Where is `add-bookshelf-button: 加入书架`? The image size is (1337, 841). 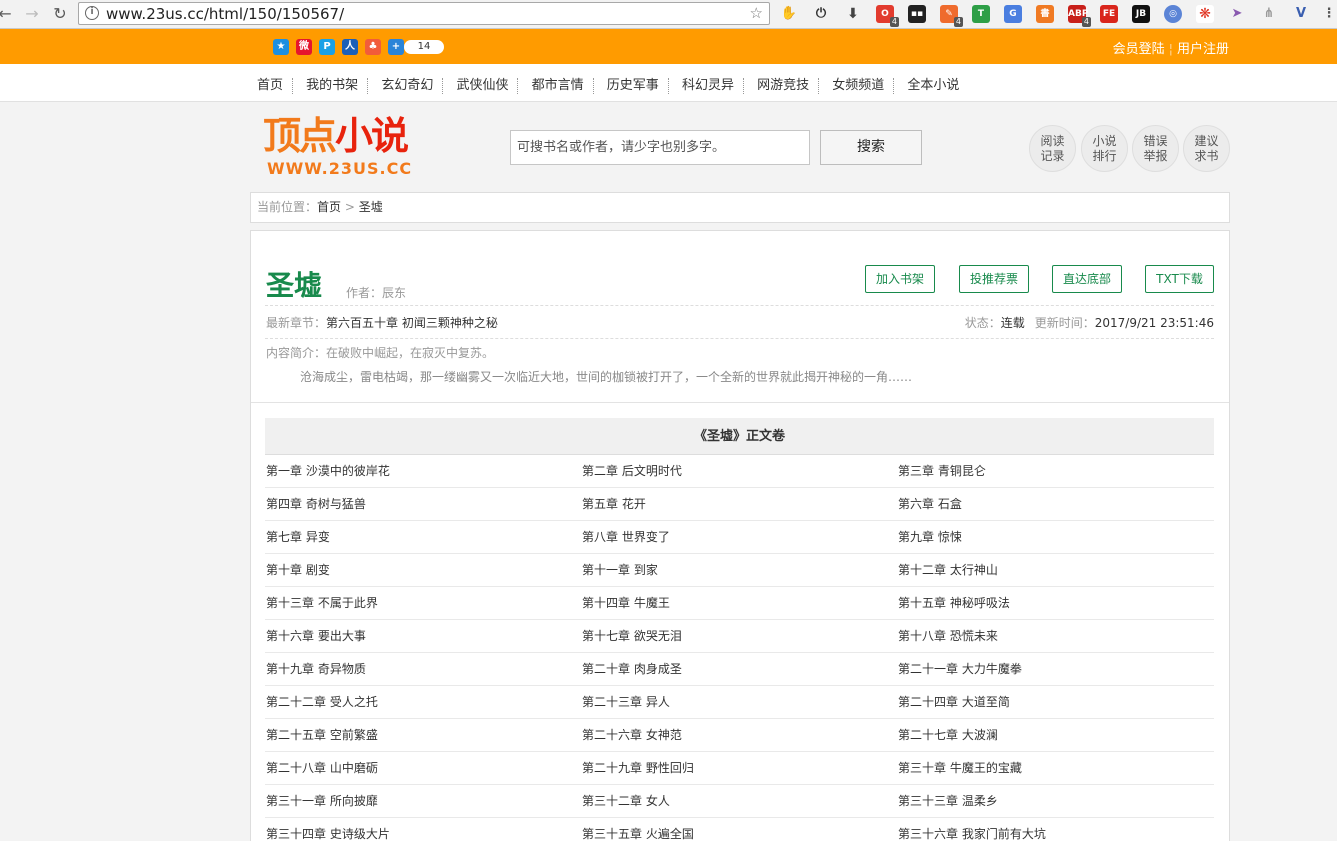 add-bookshelf-button: 加入书架 is located at coordinates (900, 279).